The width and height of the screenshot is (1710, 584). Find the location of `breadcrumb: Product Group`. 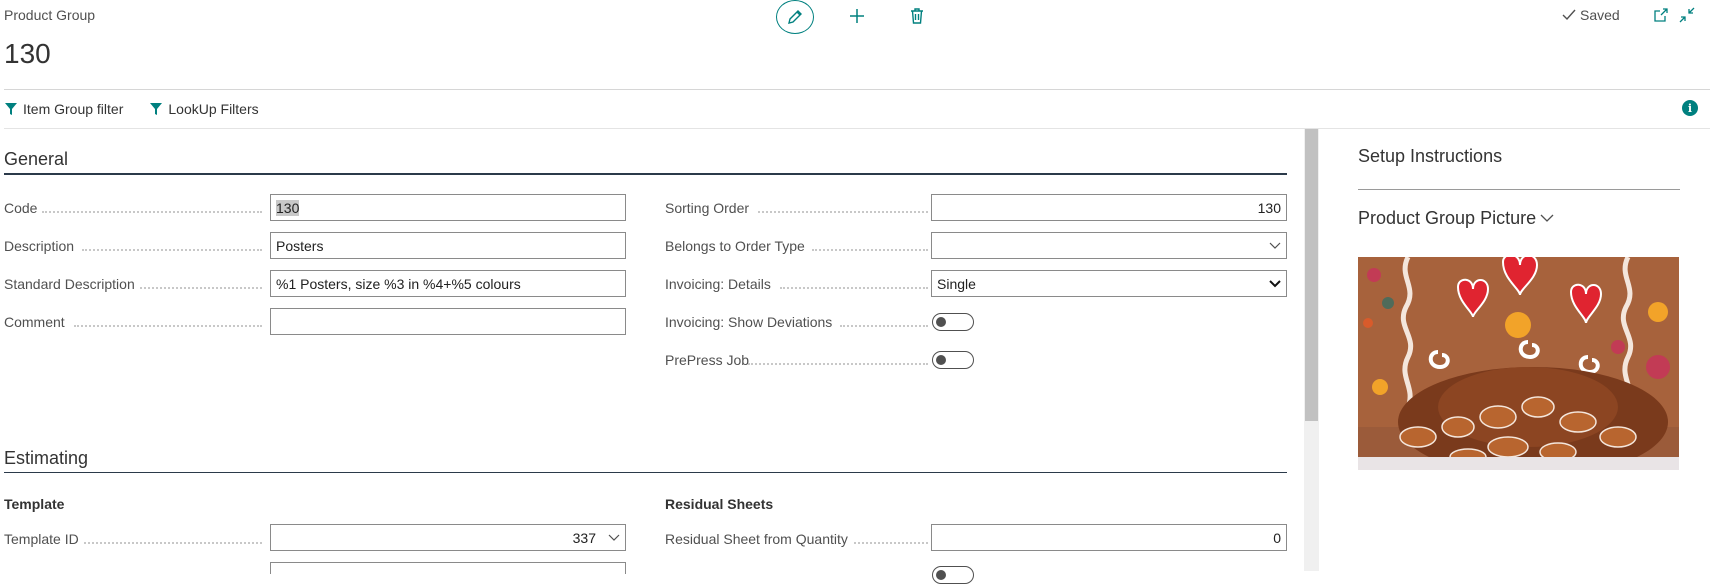

breadcrumb: Product Group is located at coordinates (50, 15).